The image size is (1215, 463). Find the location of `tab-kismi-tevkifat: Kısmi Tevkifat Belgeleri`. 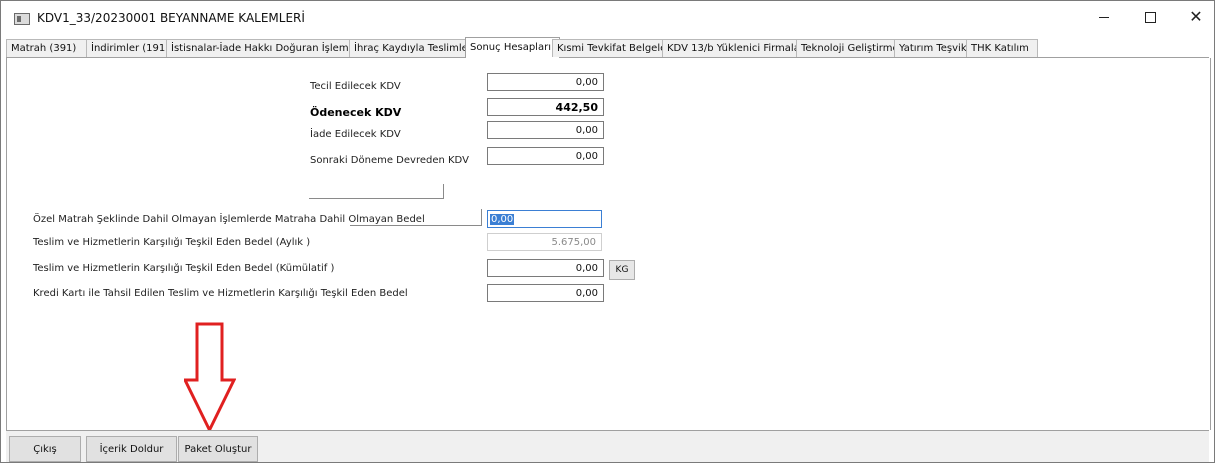

tab-kismi-tevkifat: Kısmi Tevkifat Belgeleri is located at coordinates (612, 48).